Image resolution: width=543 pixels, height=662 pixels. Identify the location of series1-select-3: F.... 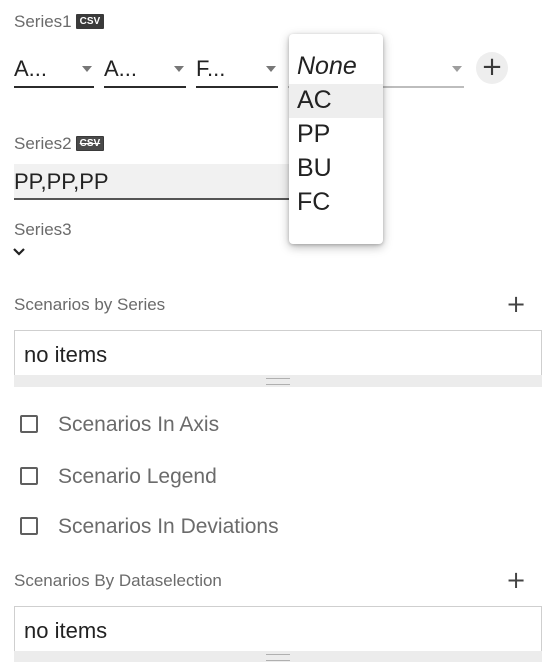
(237, 70).